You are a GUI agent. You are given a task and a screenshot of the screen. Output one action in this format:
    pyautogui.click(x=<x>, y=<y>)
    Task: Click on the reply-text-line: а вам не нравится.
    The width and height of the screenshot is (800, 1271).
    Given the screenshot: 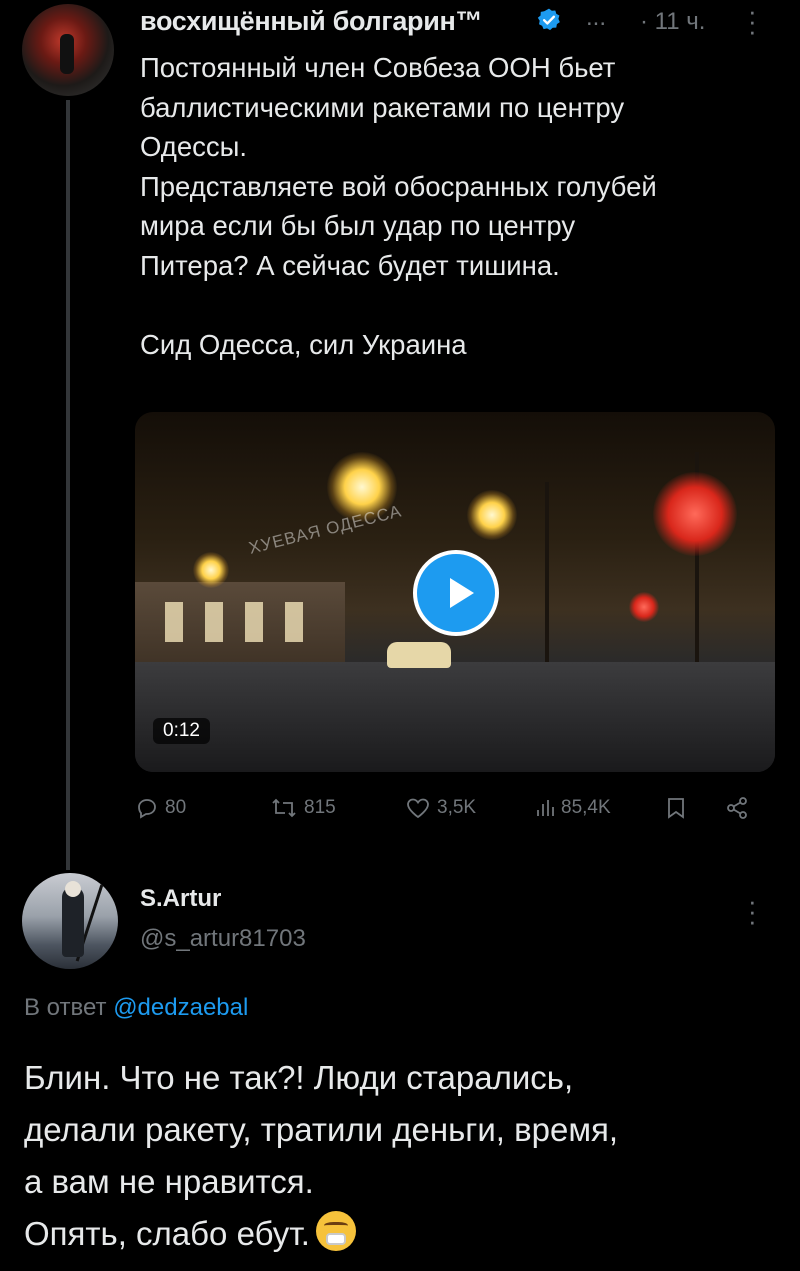 What is the action you would take?
    pyautogui.click(x=169, y=1181)
    